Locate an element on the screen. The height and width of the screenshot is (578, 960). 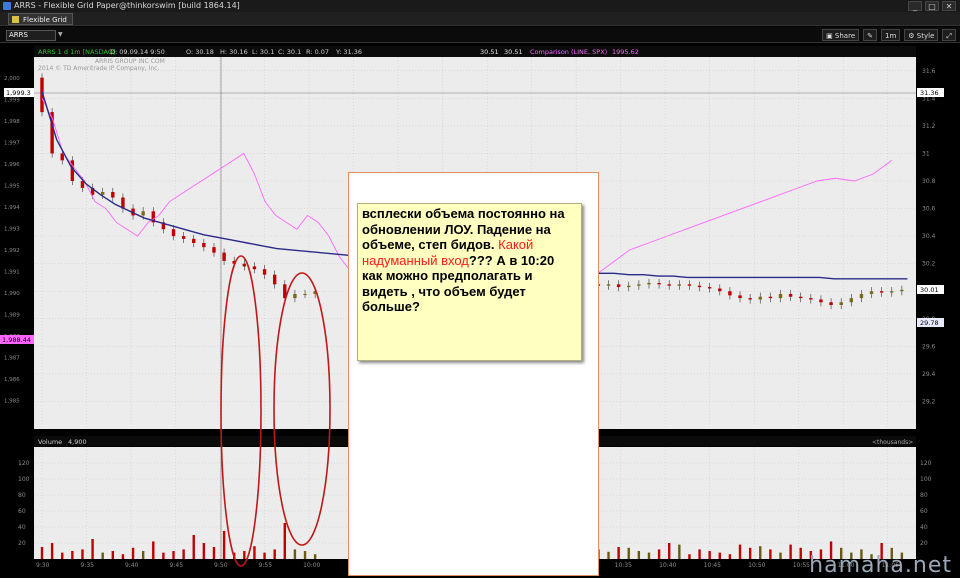
chevron-down-icon: ▼ is located at coordinates (62, 35).